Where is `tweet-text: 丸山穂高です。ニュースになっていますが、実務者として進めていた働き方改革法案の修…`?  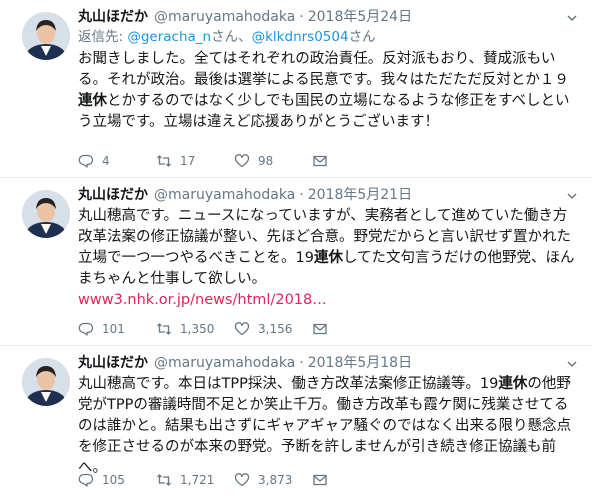
tweet-text: 丸山穂高です。ニュースになっていますが、実務者として進めていた働き方改革法案の修… is located at coordinates (329, 248).